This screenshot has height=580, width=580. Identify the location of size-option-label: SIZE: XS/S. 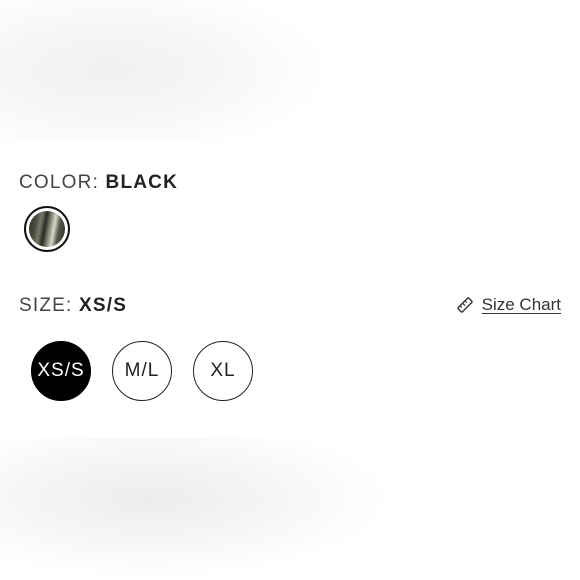
(73, 306).